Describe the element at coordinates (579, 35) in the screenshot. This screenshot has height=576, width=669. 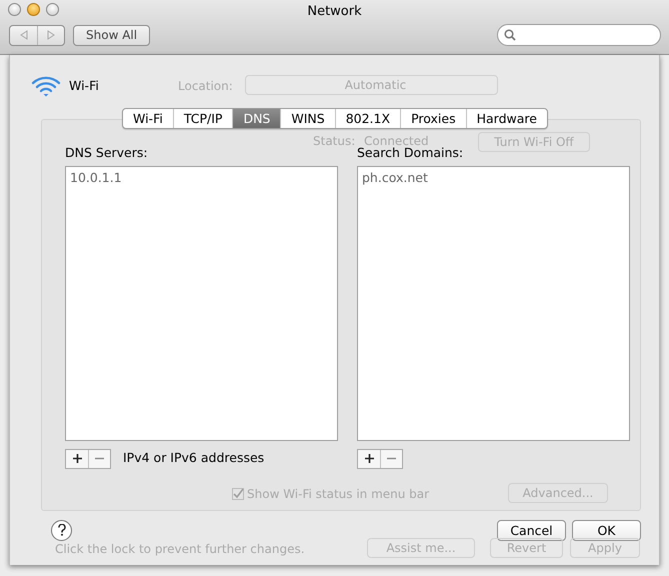
I see `search-field` at that location.